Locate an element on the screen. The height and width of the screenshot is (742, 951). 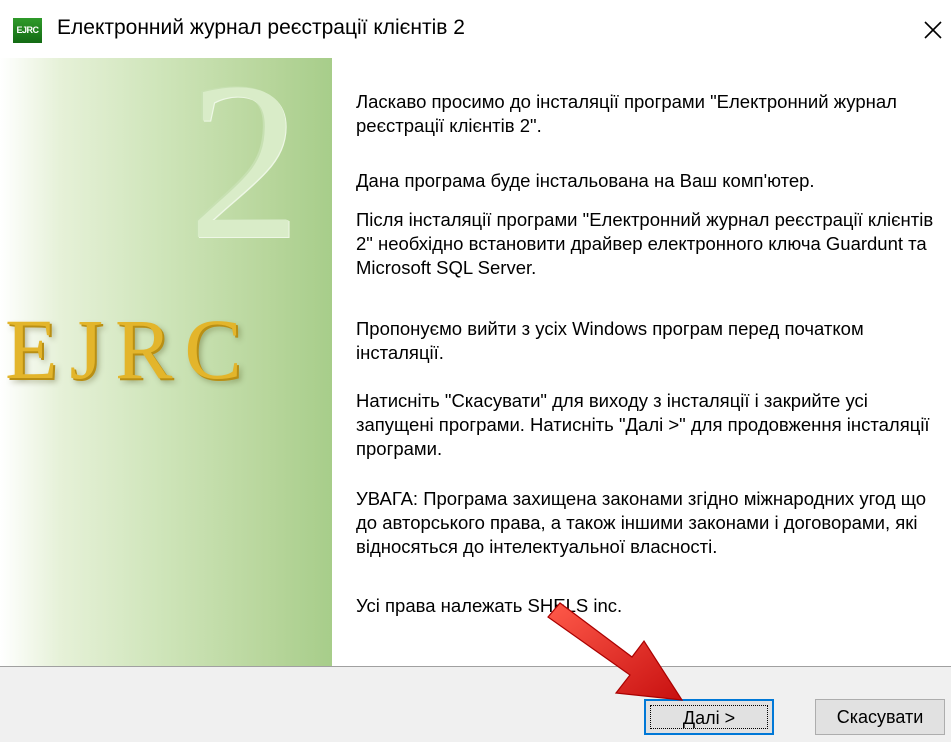
close-icon is located at coordinates (933, 30).